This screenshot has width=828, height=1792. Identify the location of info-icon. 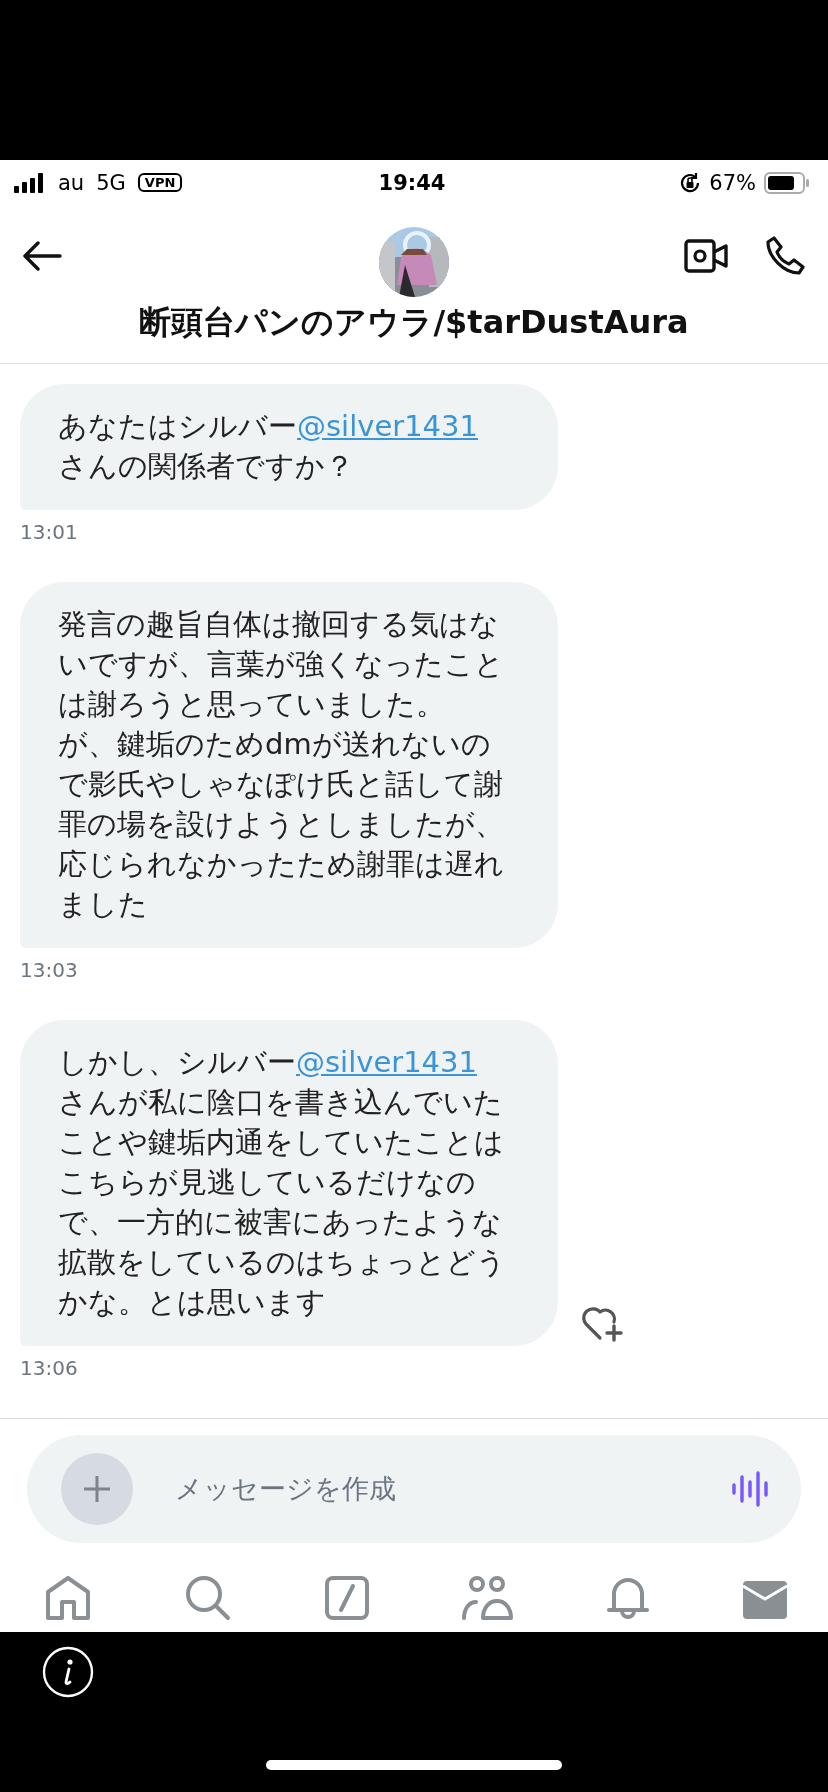
(68, 1672).